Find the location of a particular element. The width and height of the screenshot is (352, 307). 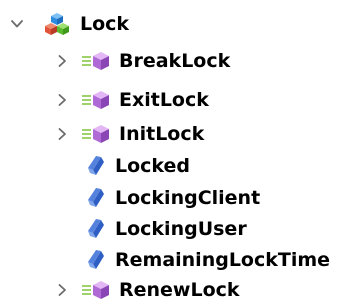

tree-node-label: RemainingLockTime is located at coordinates (223, 259).